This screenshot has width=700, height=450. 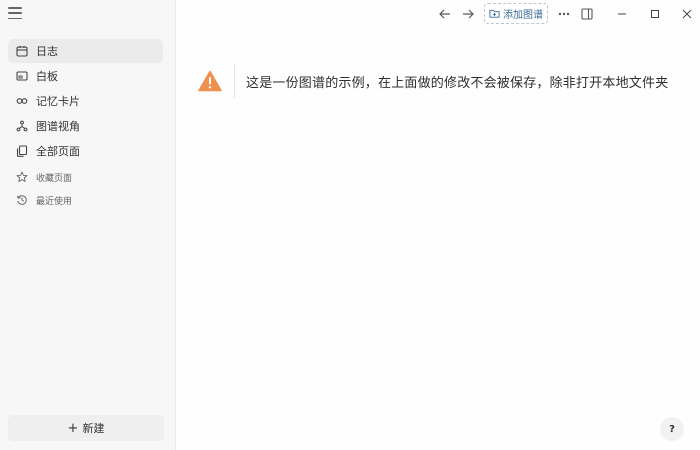 What do you see at coordinates (93, 428) in the screenshot?
I see `new-button-label: 新建` at bounding box center [93, 428].